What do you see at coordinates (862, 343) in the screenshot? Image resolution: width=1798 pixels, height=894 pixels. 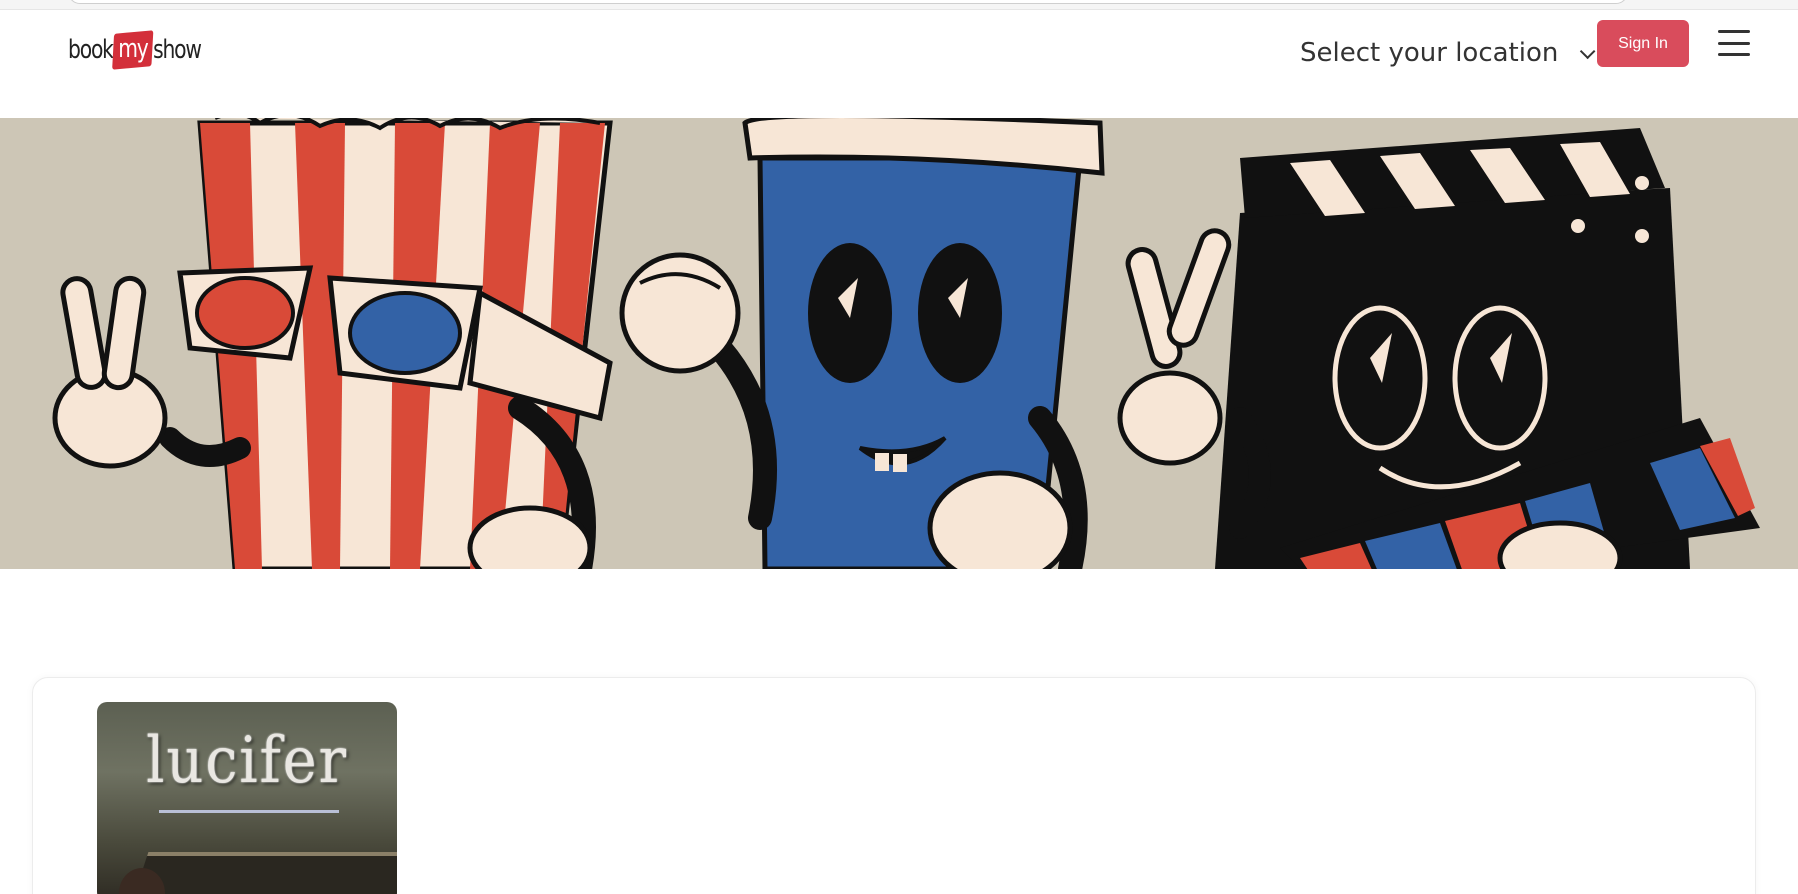 I see `soda-cup-mascot` at bounding box center [862, 343].